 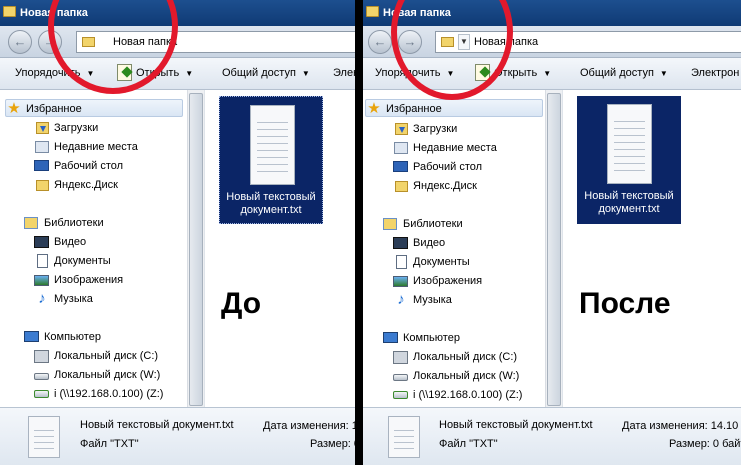 I want to click on details-file-name: Новый текстовый документ.txt, so click(x=516, y=425).